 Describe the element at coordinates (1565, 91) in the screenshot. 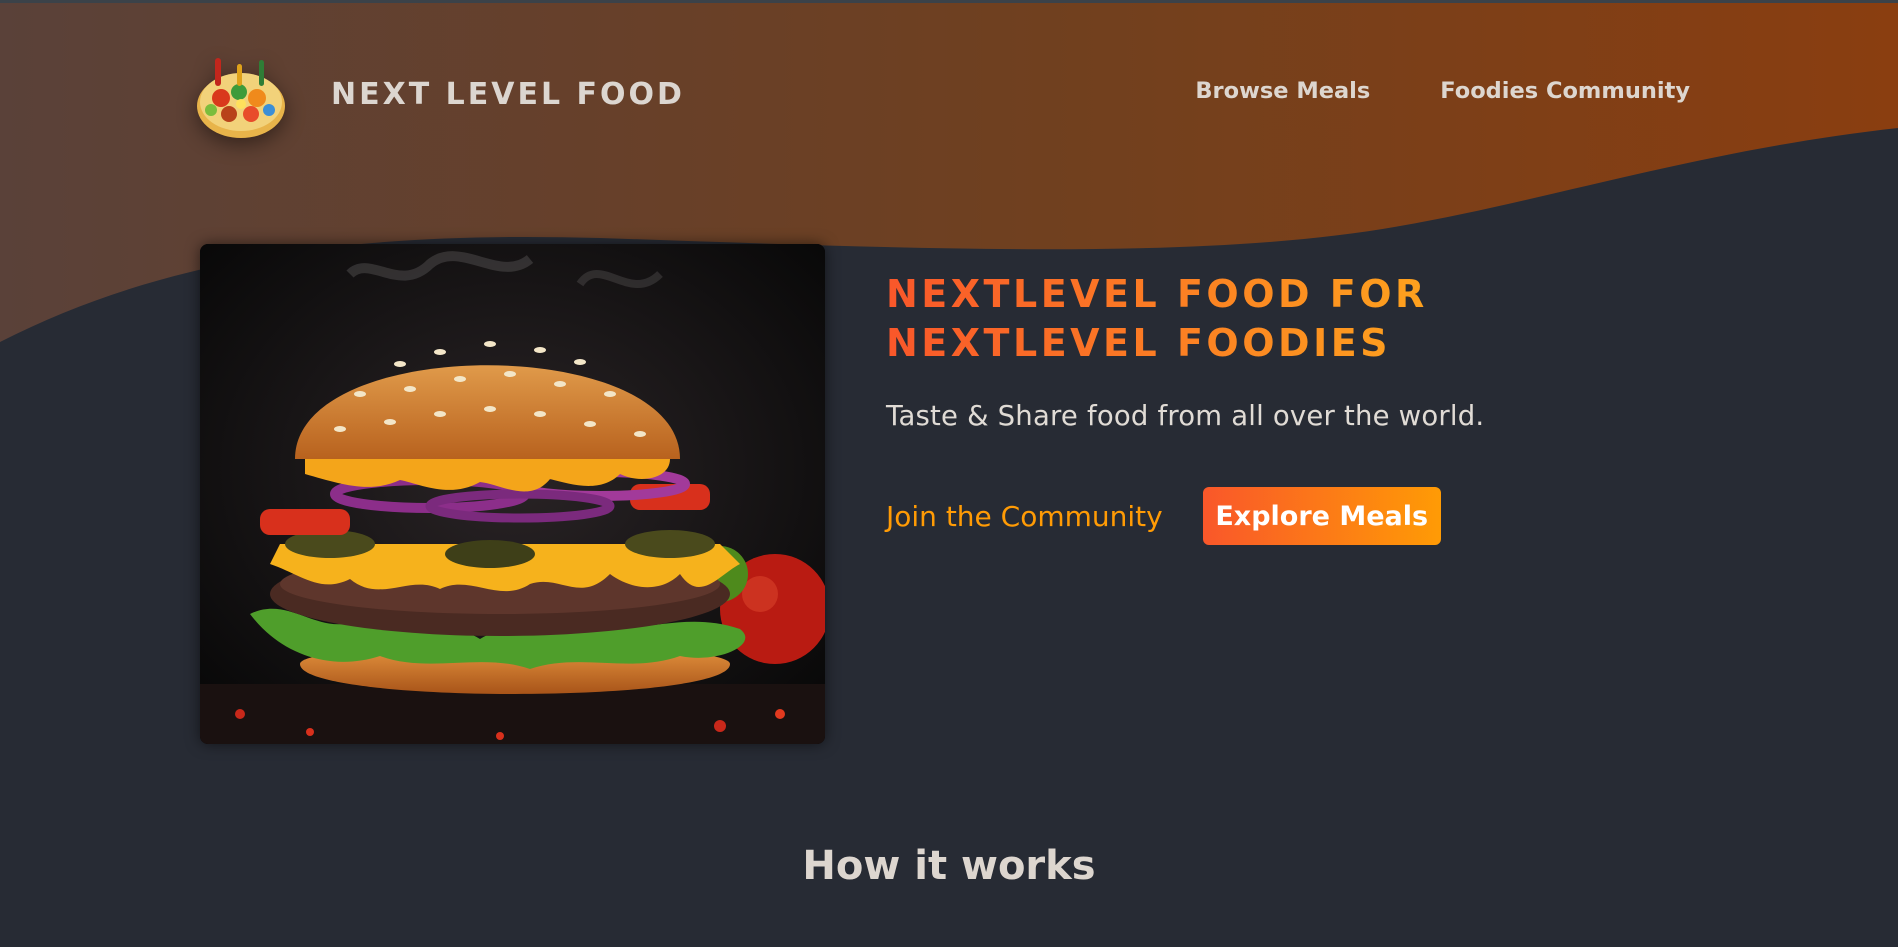

I see `nav-foodies-community: Foodies Community` at that location.